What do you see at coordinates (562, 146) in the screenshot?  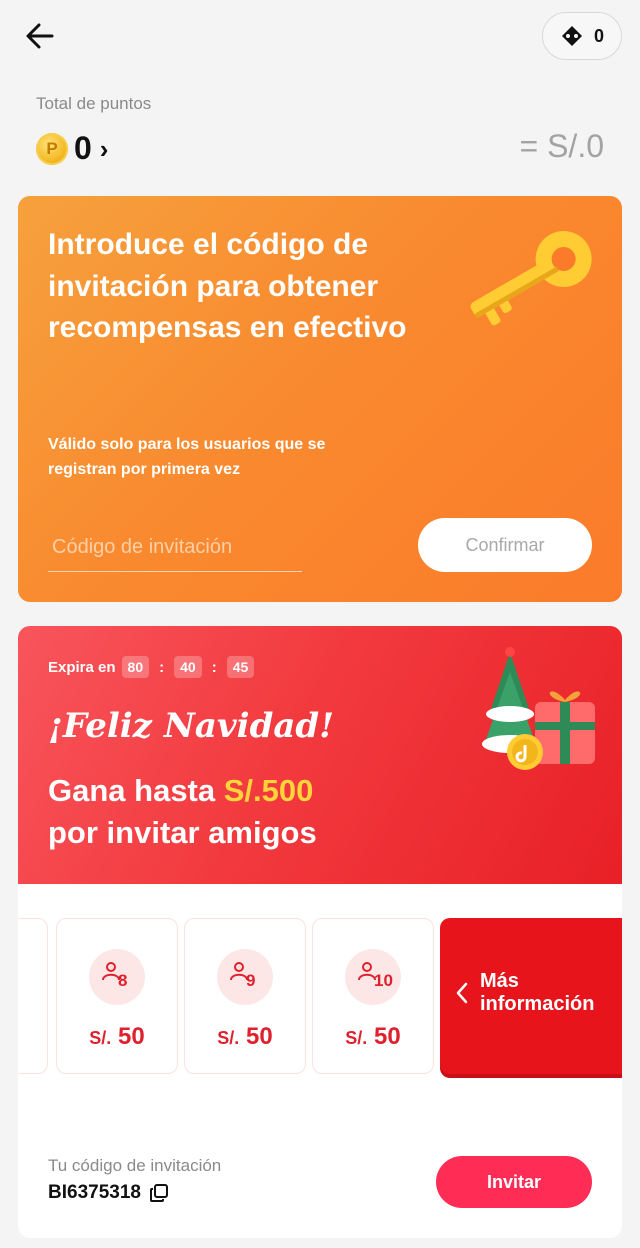 I see `points-money-value: = S/.0` at bounding box center [562, 146].